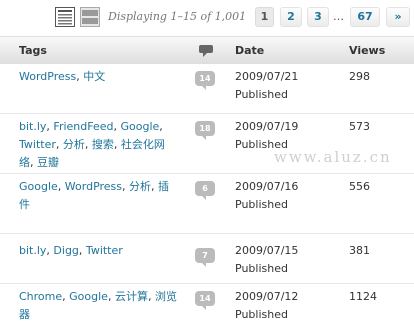  What do you see at coordinates (267, 250) in the screenshot?
I see `post-date: 2009/07/15` at bounding box center [267, 250].